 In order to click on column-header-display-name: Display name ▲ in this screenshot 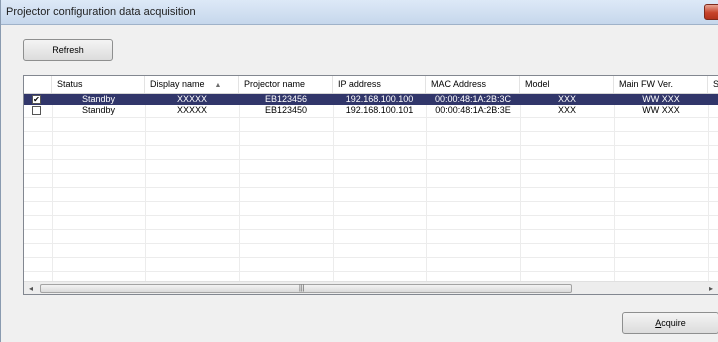, I will do `click(192, 84)`.